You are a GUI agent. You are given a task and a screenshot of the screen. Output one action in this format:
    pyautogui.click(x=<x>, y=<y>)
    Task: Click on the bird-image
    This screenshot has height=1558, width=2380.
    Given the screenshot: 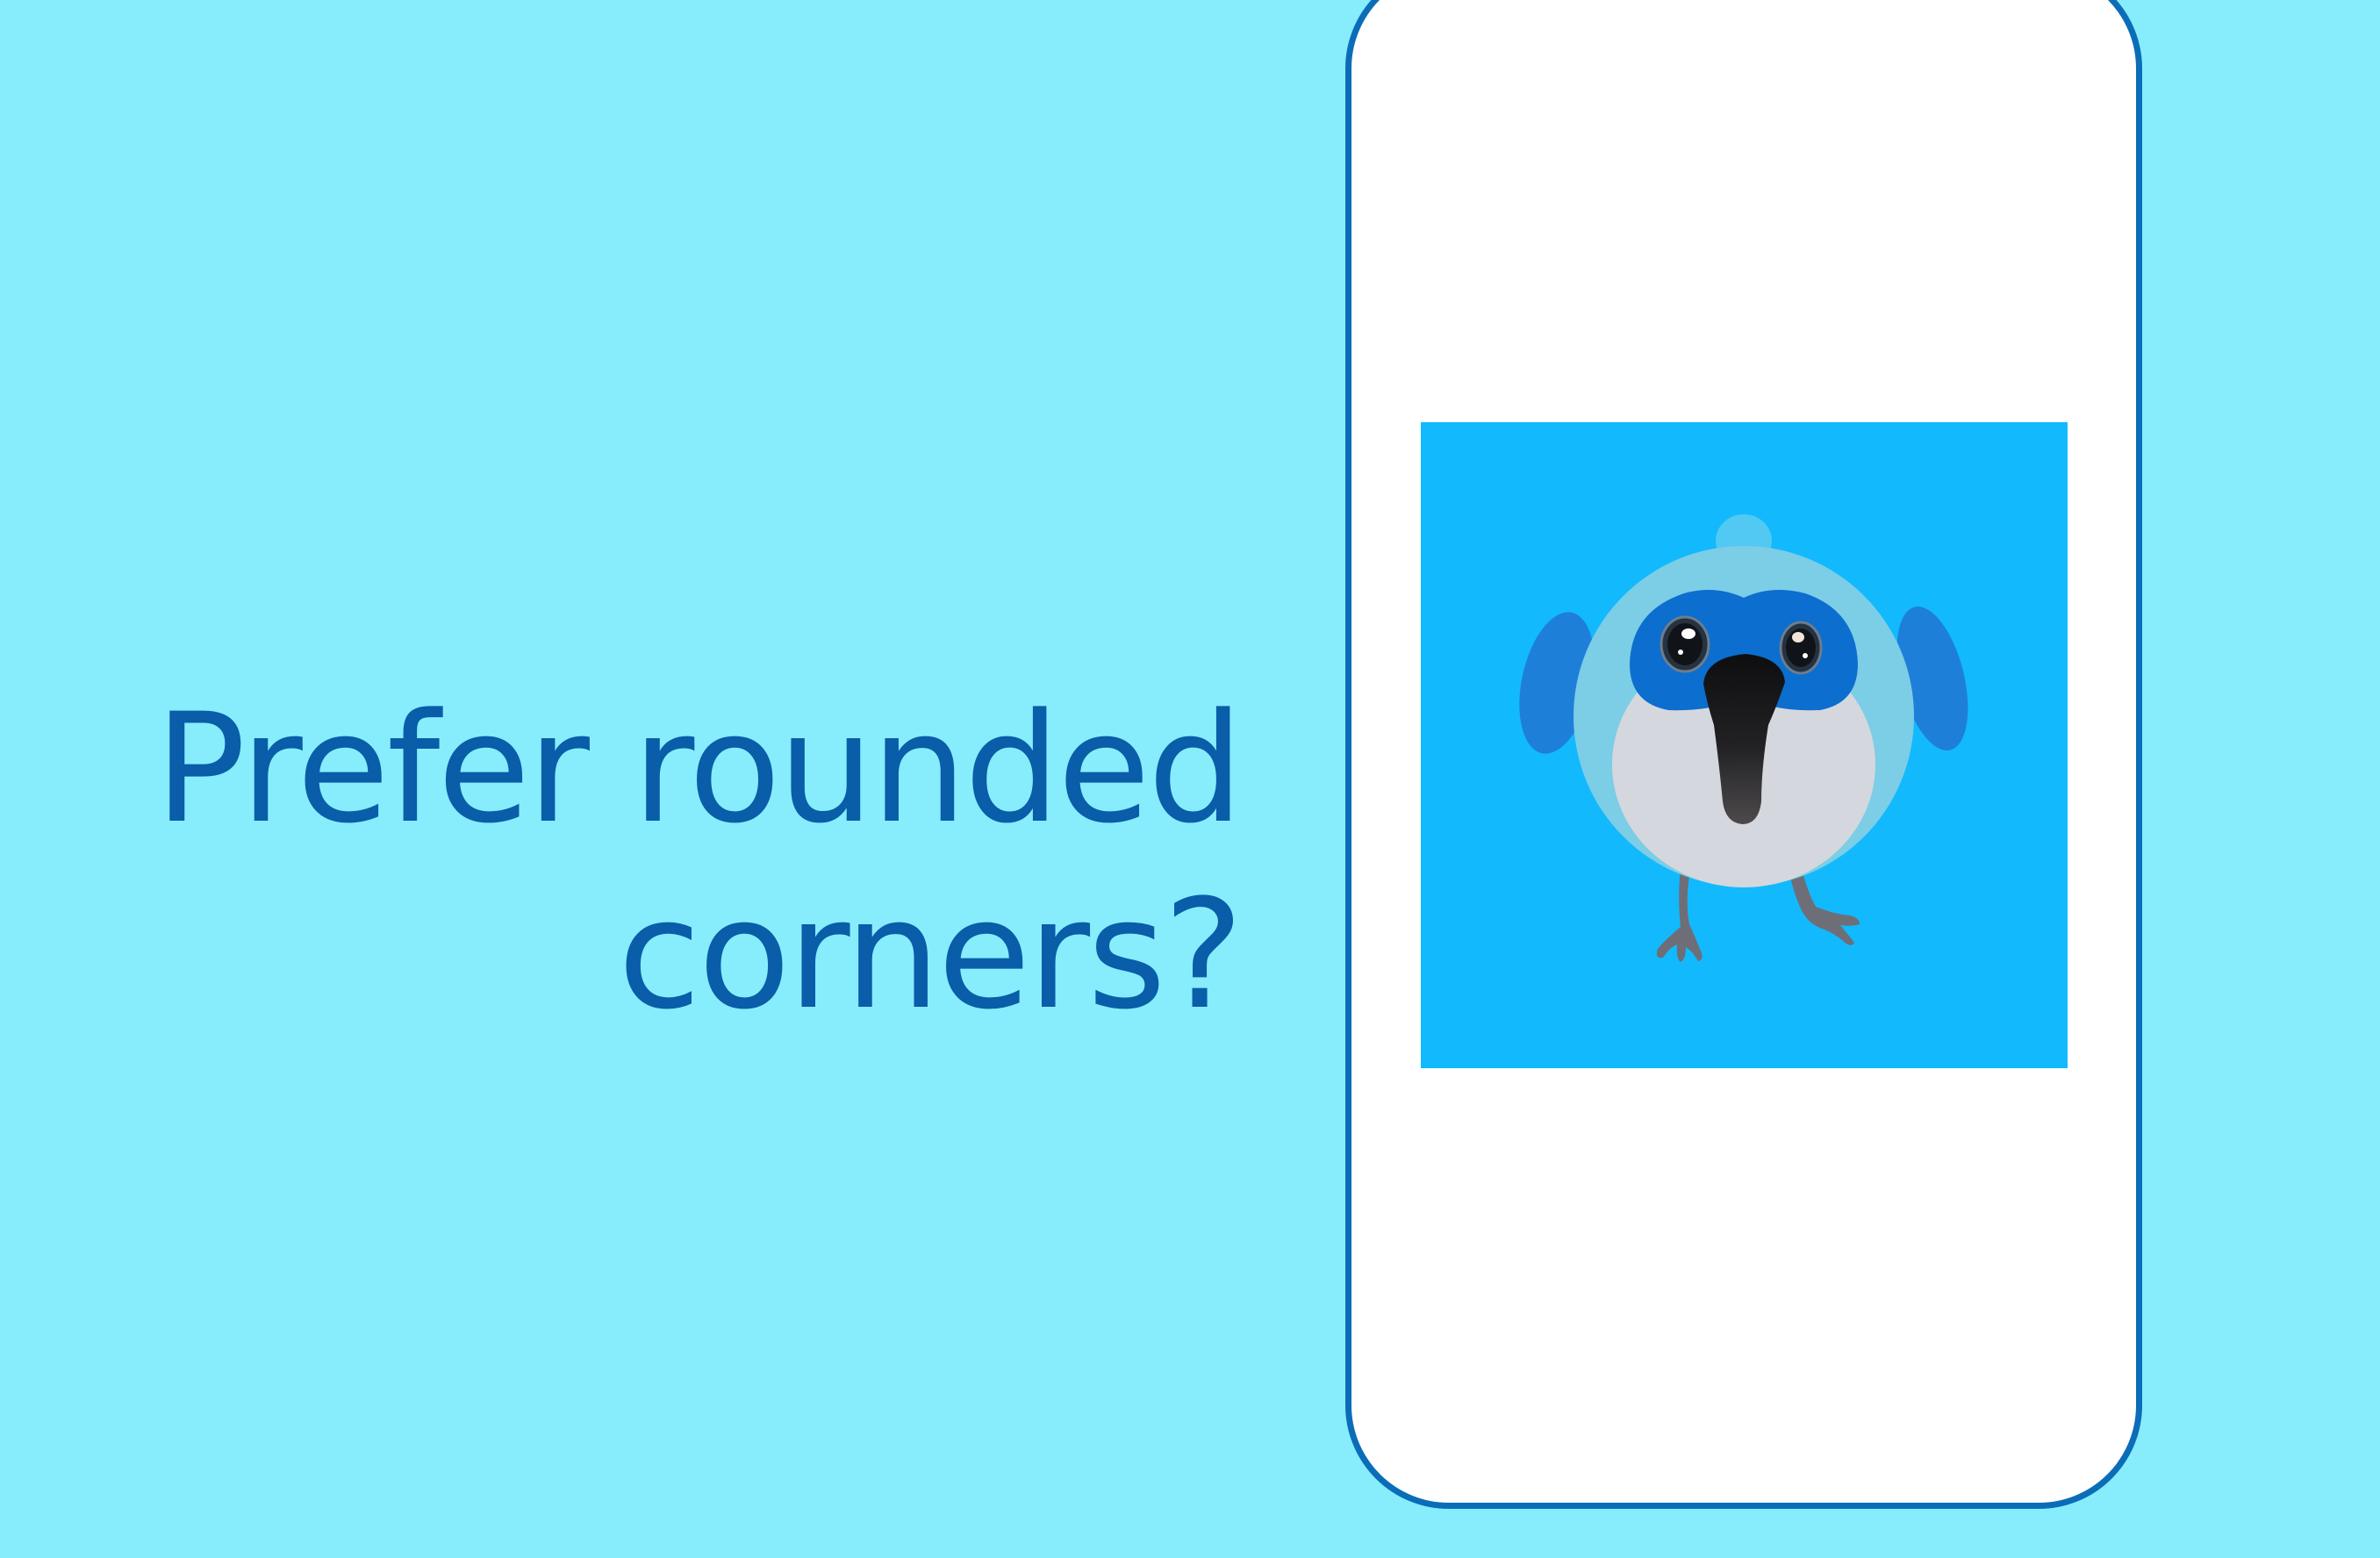 What is the action you would take?
    pyautogui.click(x=1744, y=745)
    